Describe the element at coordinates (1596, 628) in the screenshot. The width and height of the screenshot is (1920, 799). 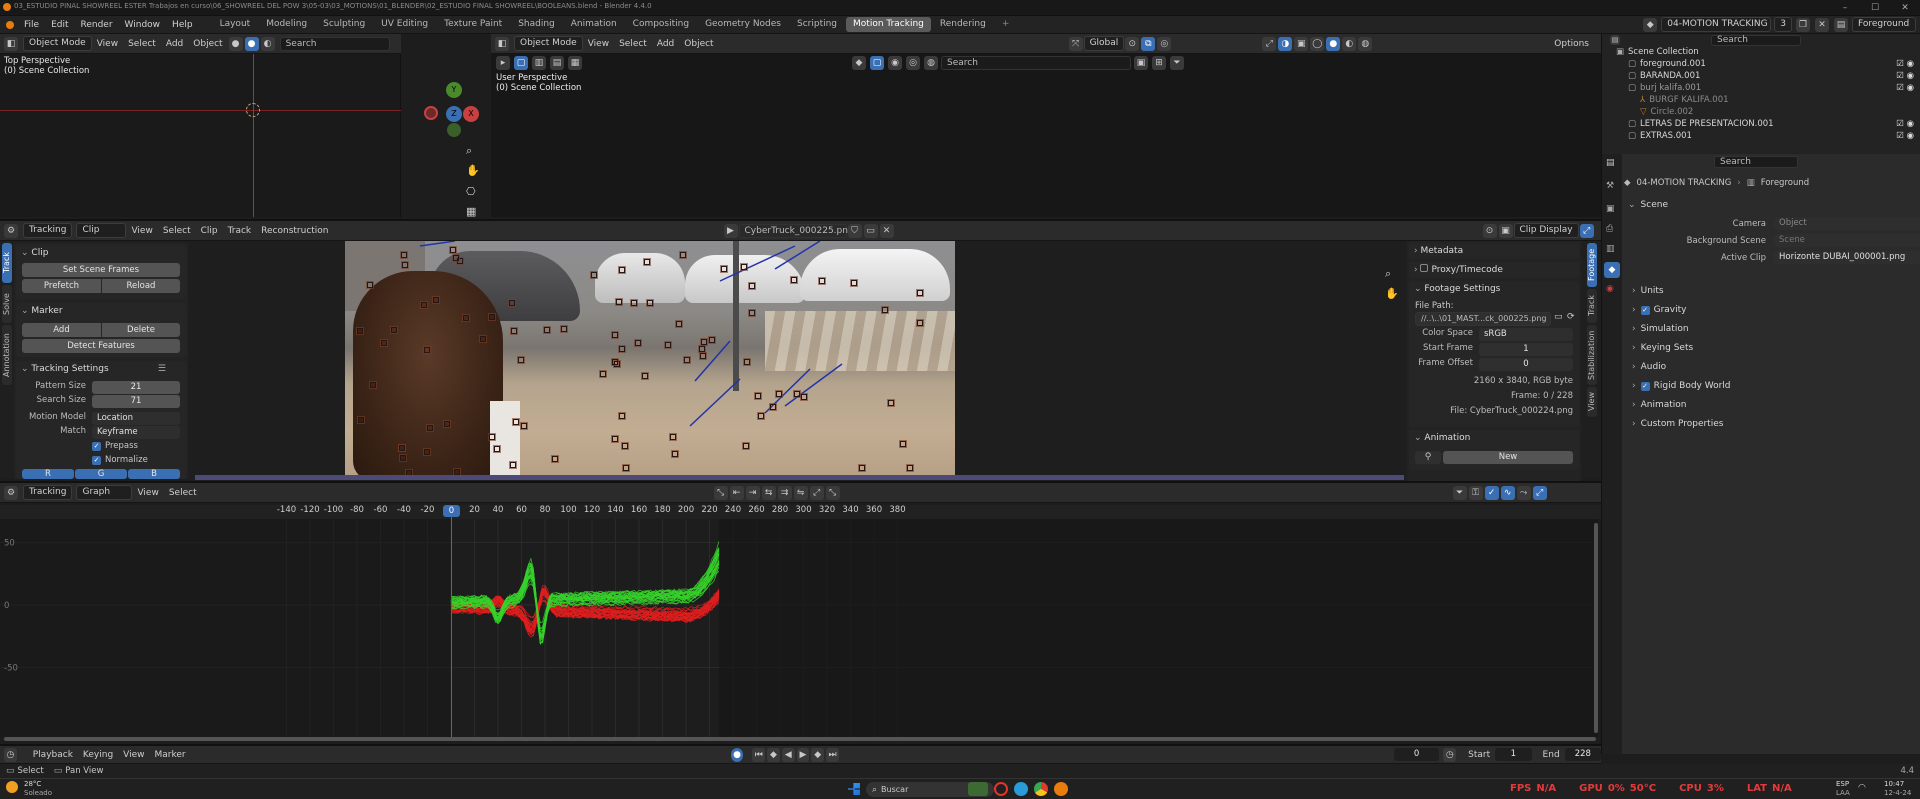
I see `graph-v-scrollbar` at that location.